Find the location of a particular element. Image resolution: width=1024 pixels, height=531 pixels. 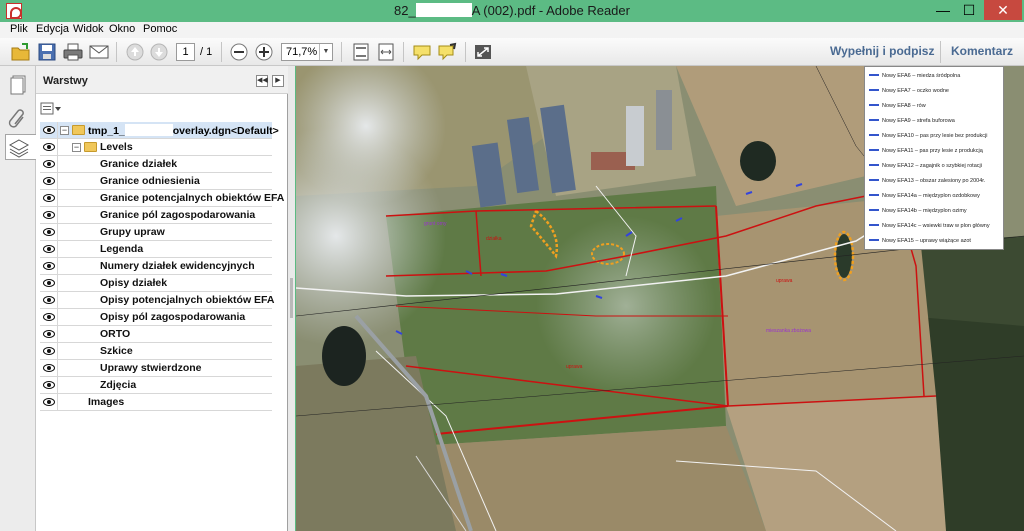

layer-item: Granice odniesienia is located at coordinates (156, 181).